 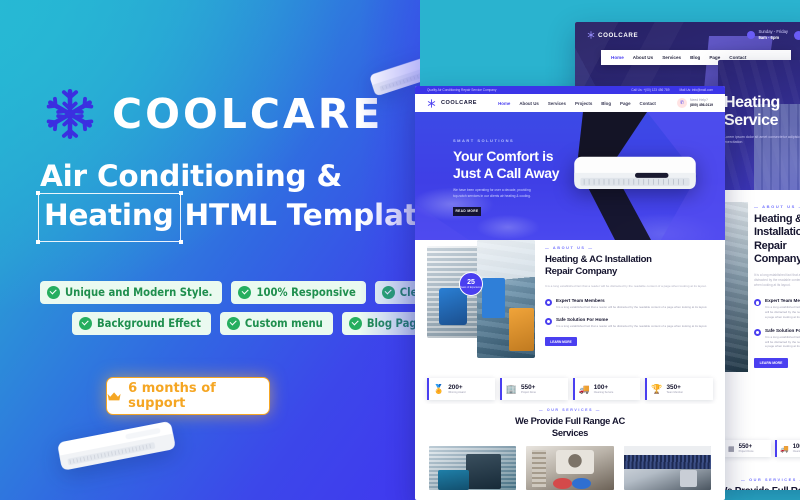 I want to click on nav-item-contact: Contact, so click(x=648, y=103).